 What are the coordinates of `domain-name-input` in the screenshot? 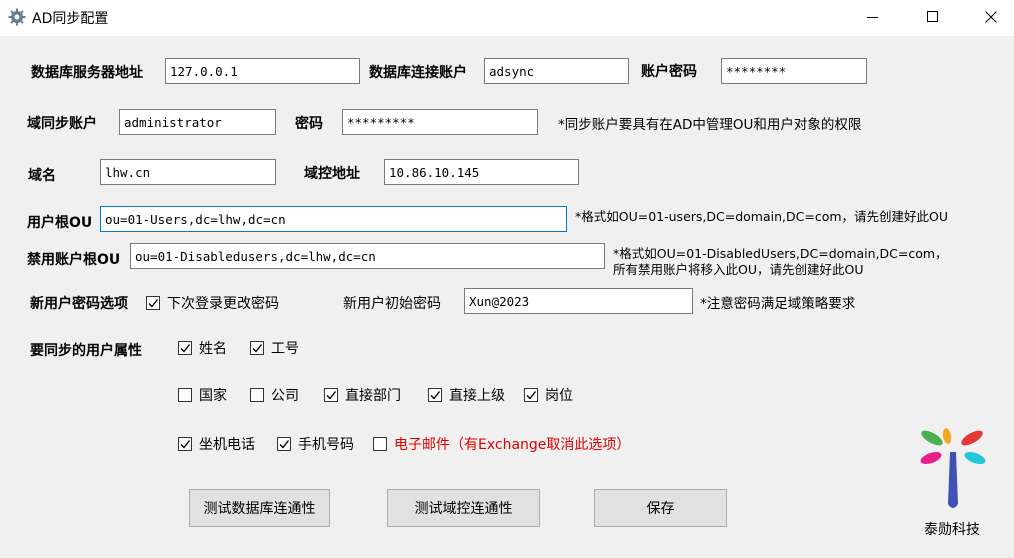 It's located at (188, 172).